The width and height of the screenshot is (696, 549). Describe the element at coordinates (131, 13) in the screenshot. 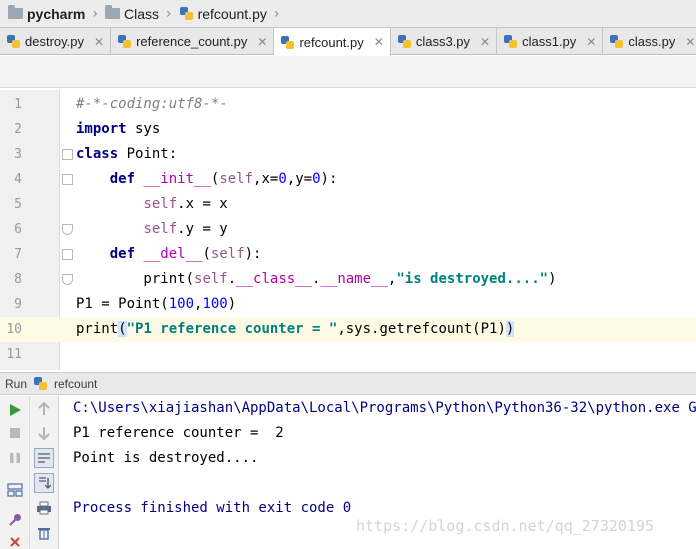

I see `breadcrumb-folder: Class` at that location.